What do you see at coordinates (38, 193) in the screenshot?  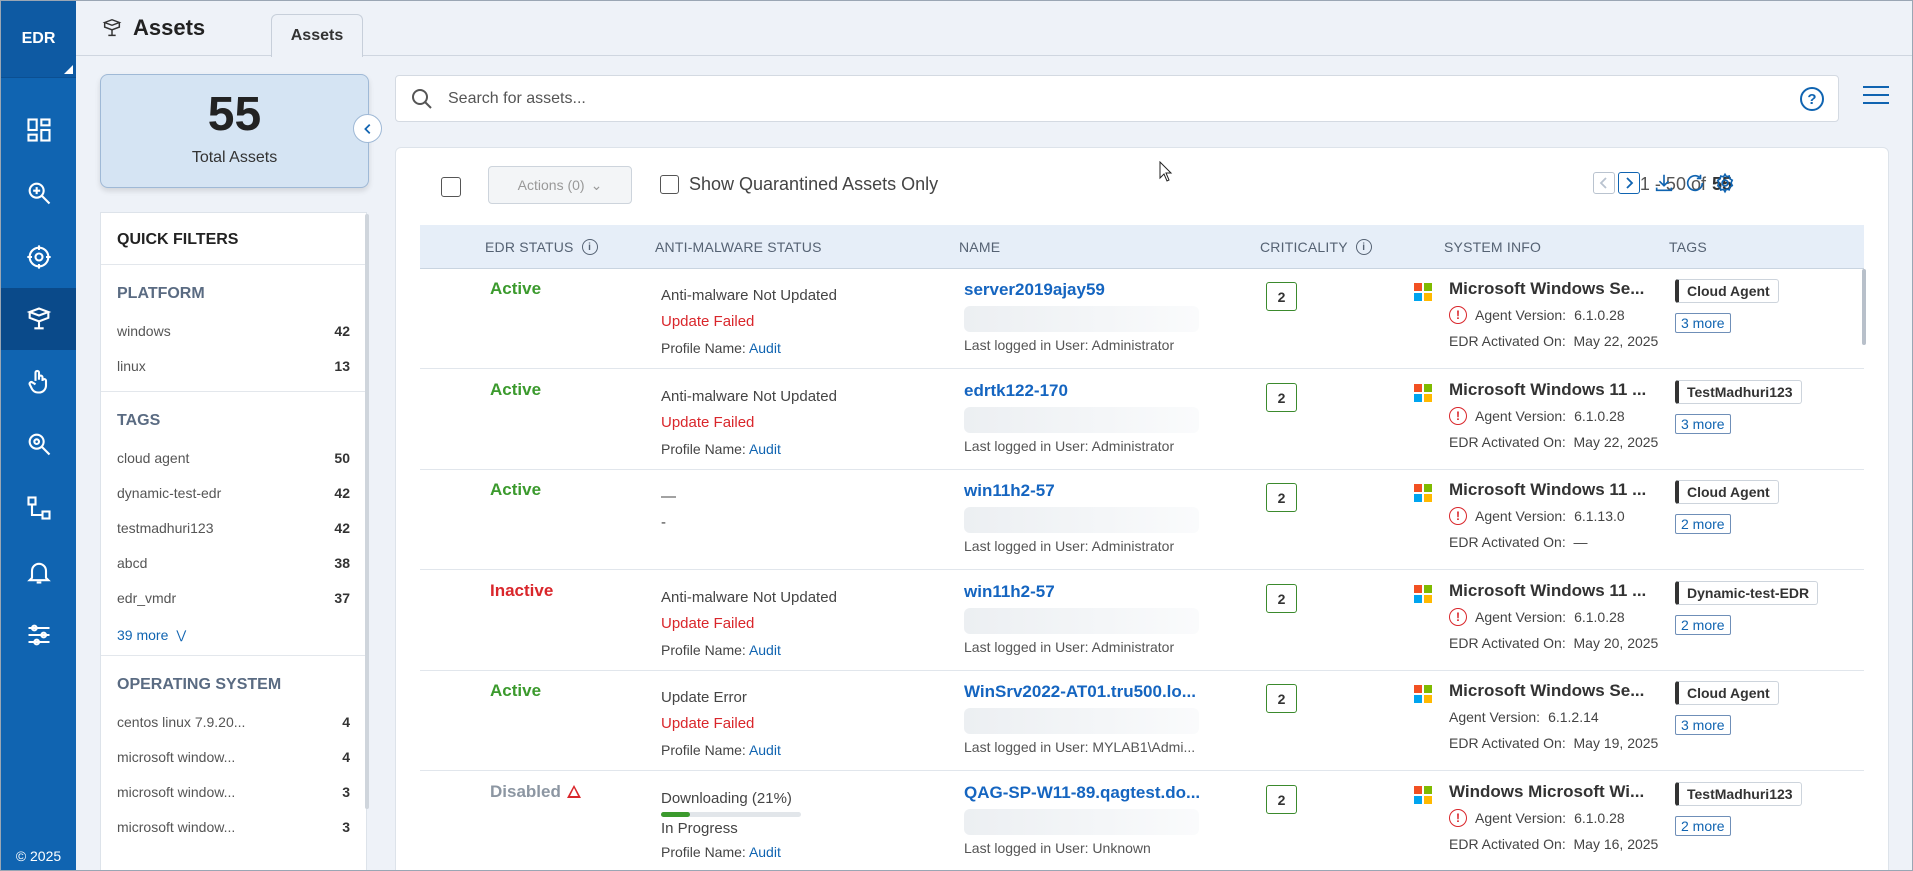 I see `nav-item-investigate` at bounding box center [38, 193].